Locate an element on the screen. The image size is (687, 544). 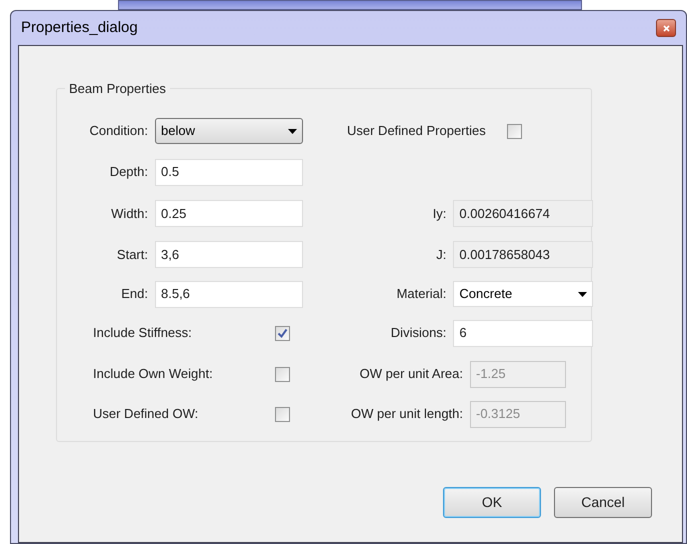
field-label: Condition: is located at coordinates (118, 131).